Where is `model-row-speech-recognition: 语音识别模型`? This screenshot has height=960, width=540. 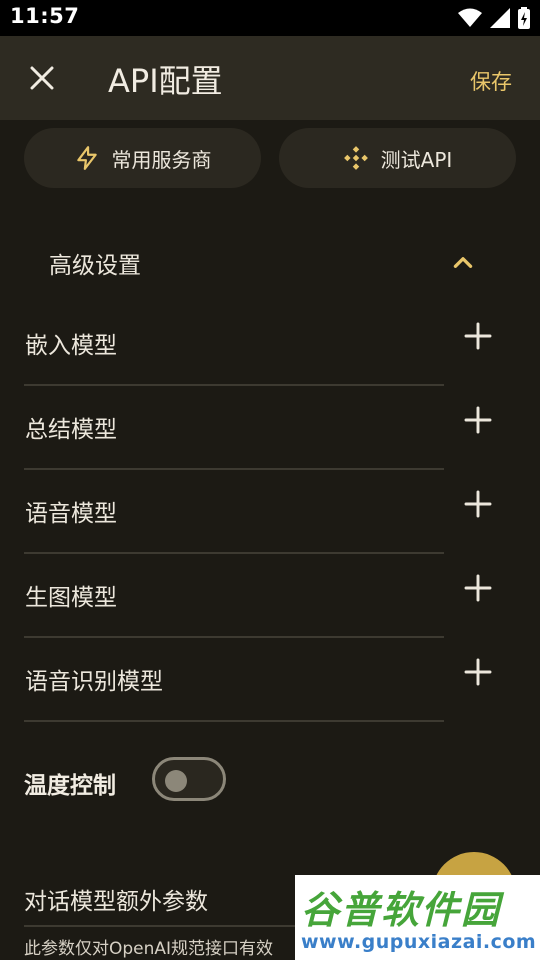 model-row-speech-recognition: 语音识别模型 is located at coordinates (259, 679).